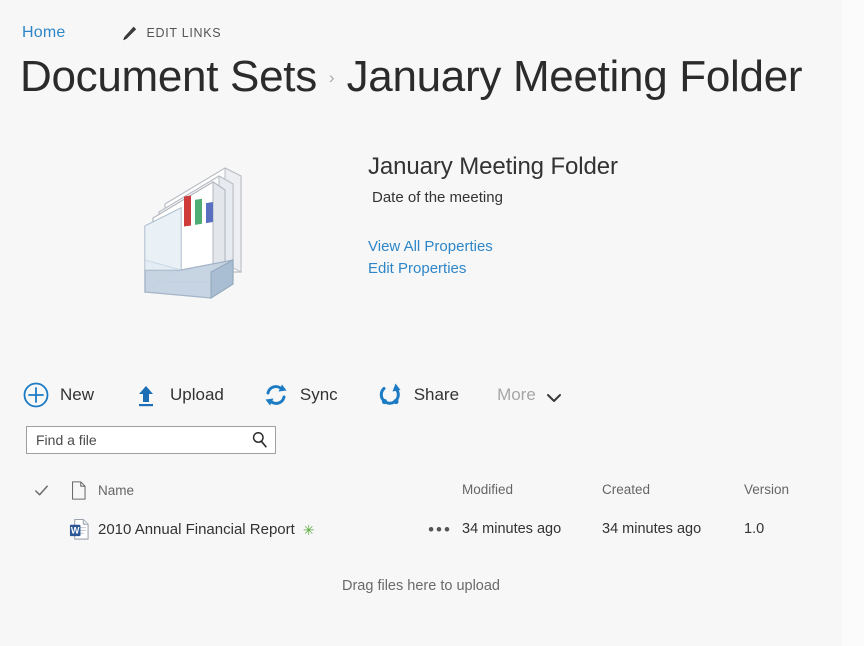  I want to click on breadcrumb-parent: Document Sets, so click(168, 77).